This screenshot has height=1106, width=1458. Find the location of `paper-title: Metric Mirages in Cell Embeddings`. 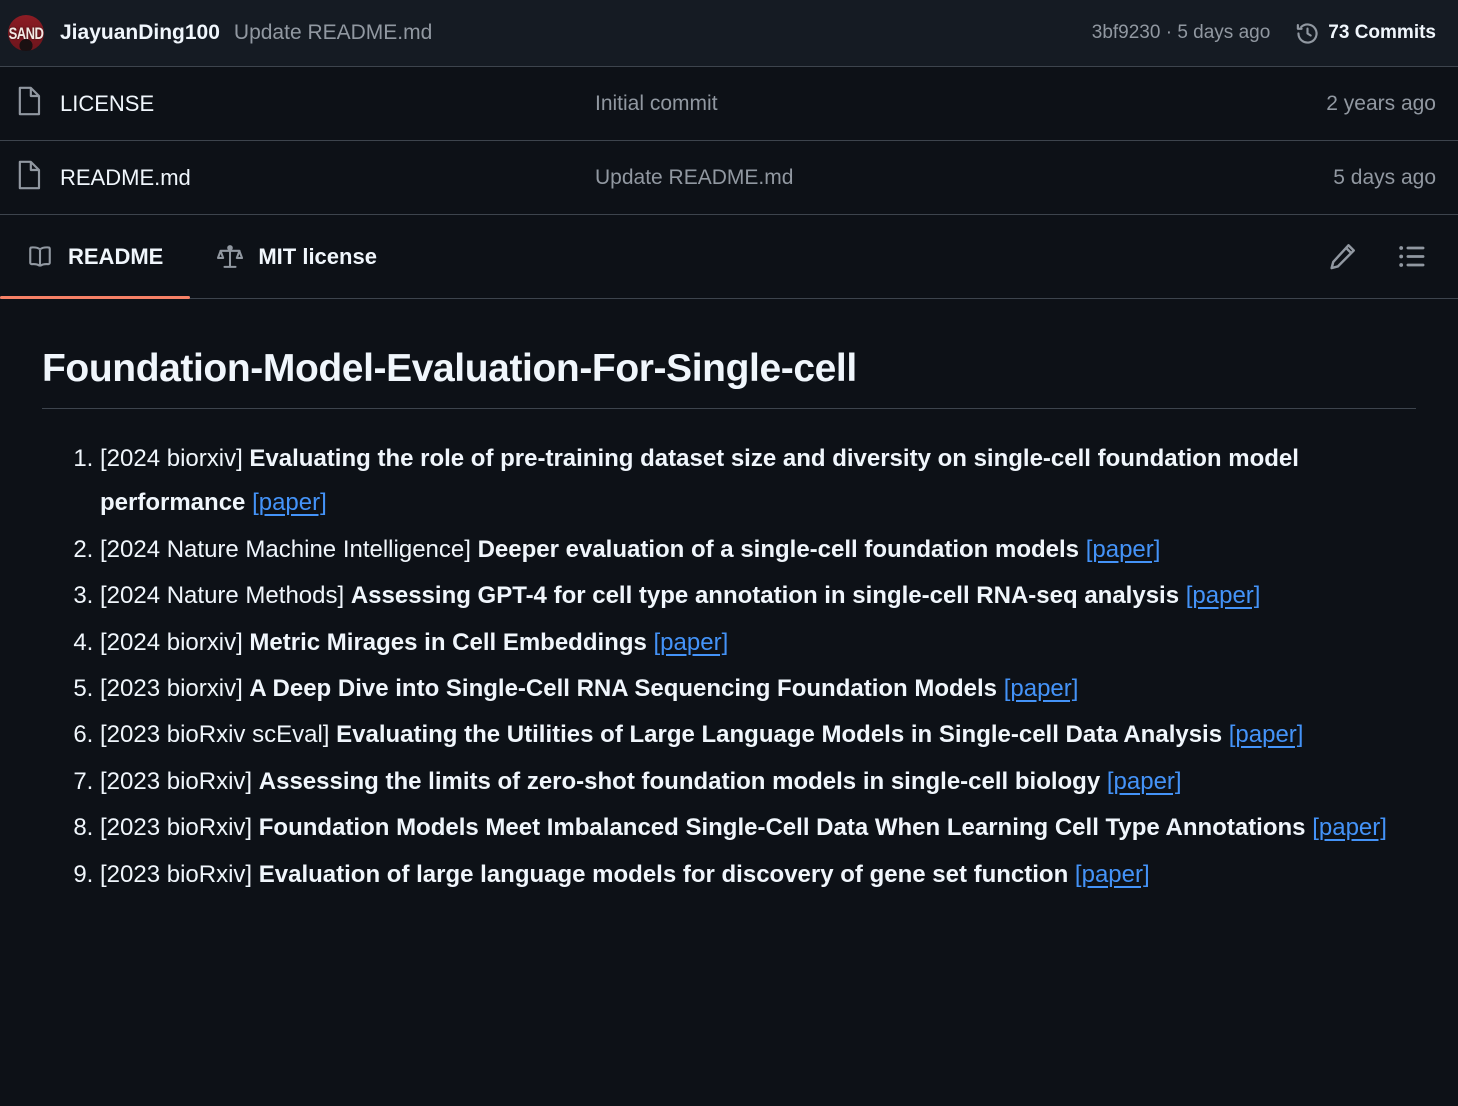

paper-title: Metric Mirages in Cell Embeddings is located at coordinates (448, 642).